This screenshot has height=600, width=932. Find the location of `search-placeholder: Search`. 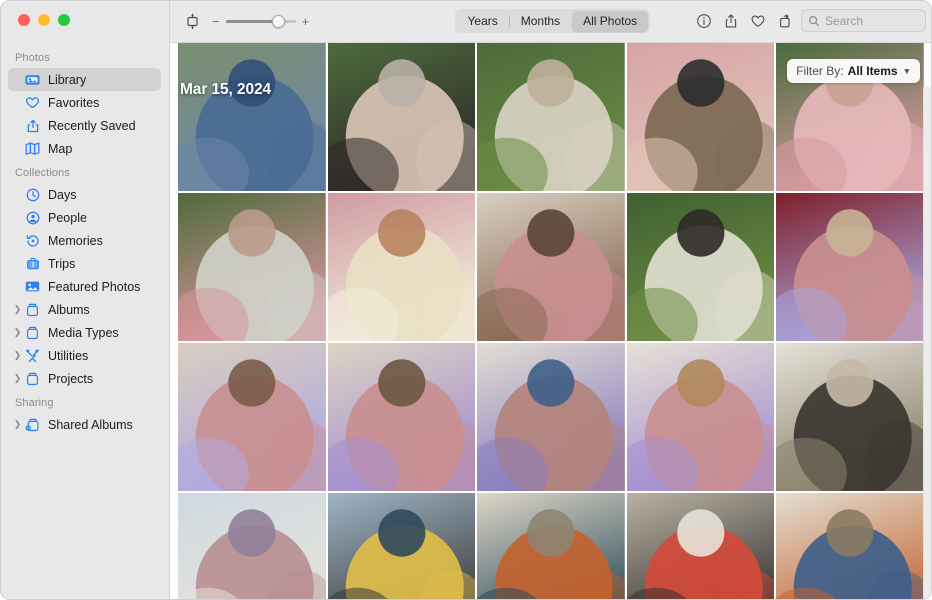

search-placeholder: Search is located at coordinates (844, 20).